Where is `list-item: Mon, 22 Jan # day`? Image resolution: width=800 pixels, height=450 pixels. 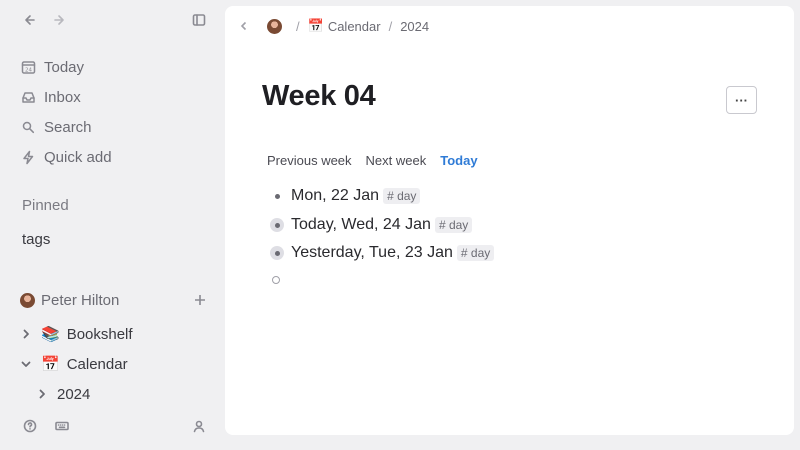
list-item: Mon, 22 Jan # day is located at coordinates (345, 196).